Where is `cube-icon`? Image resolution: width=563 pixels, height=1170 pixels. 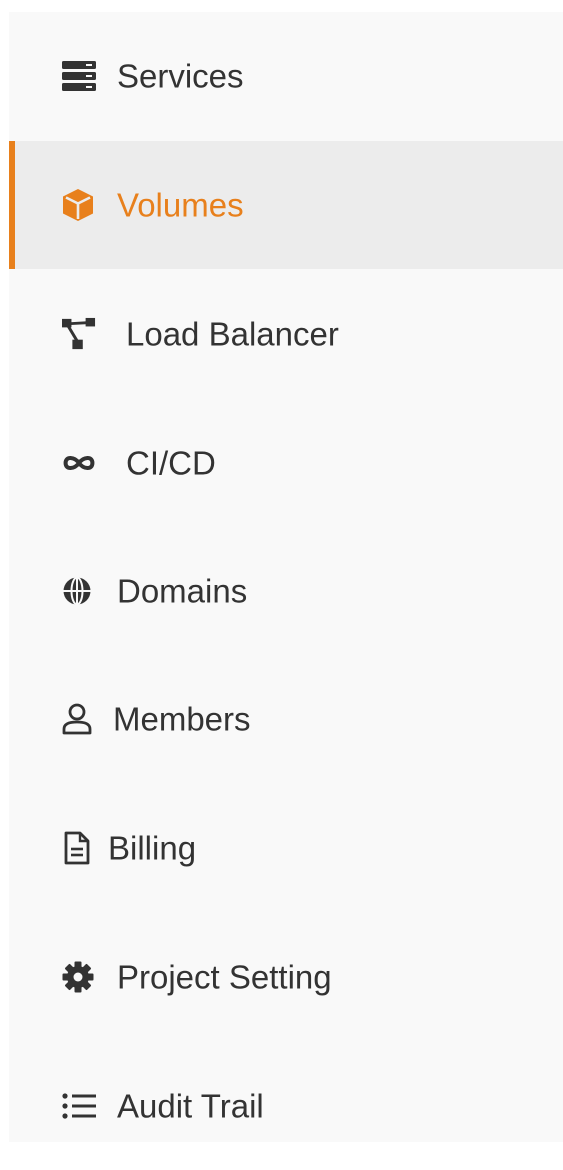 cube-icon is located at coordinates (79, 205).